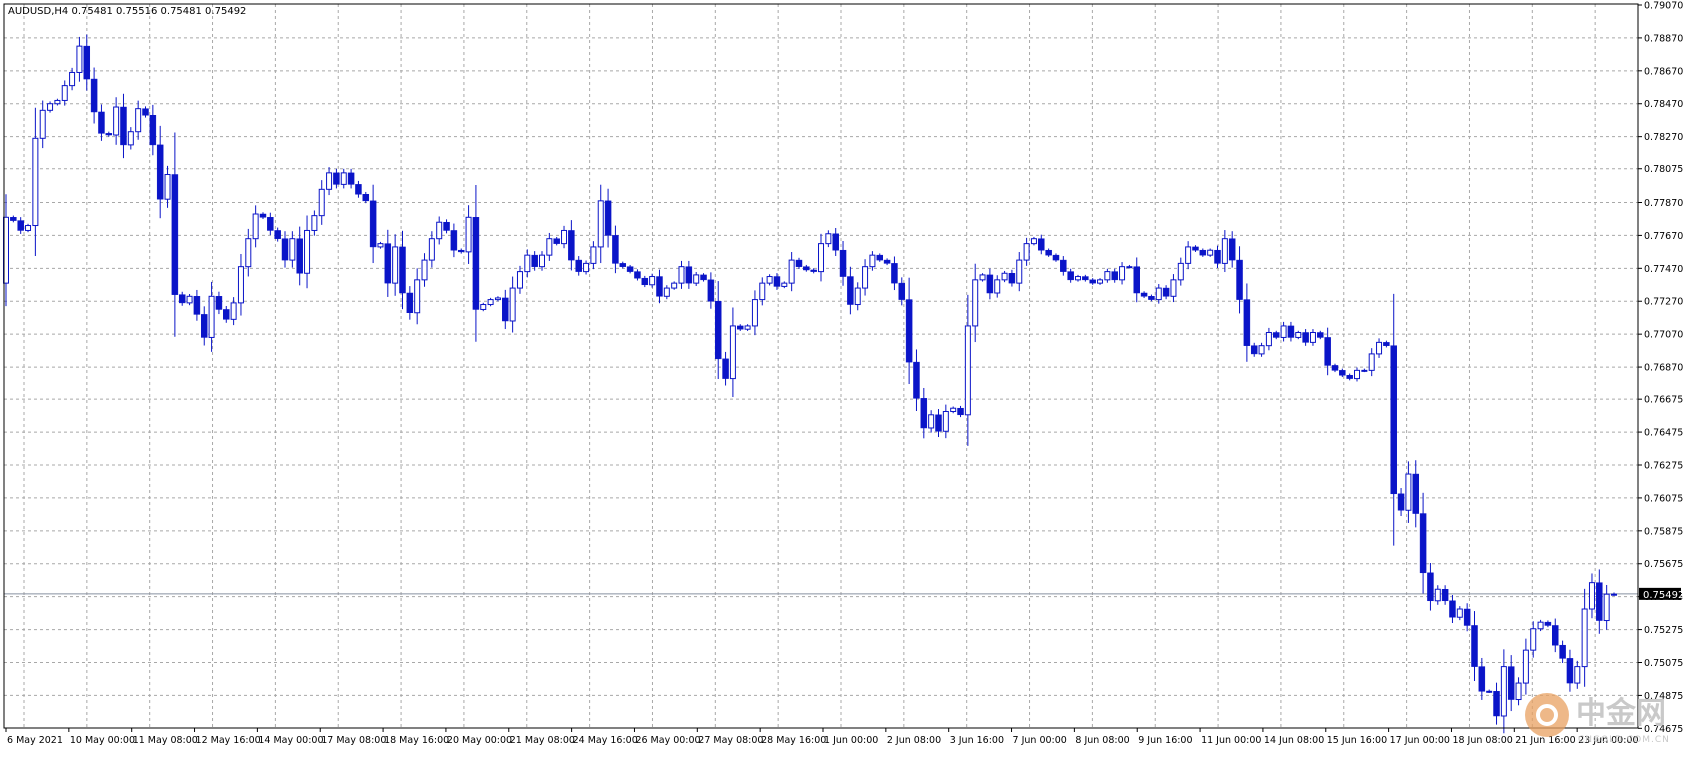 Image resolution: width=1684 pixels, height=764 pixels. I want to click on y-tick-label: 0.79070, so click(1663, 5).